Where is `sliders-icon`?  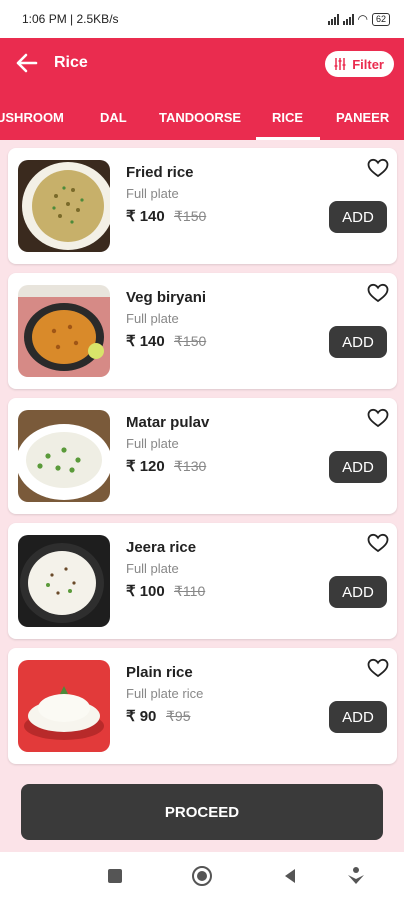
sliders-icon is located at coordinates (340, 64).